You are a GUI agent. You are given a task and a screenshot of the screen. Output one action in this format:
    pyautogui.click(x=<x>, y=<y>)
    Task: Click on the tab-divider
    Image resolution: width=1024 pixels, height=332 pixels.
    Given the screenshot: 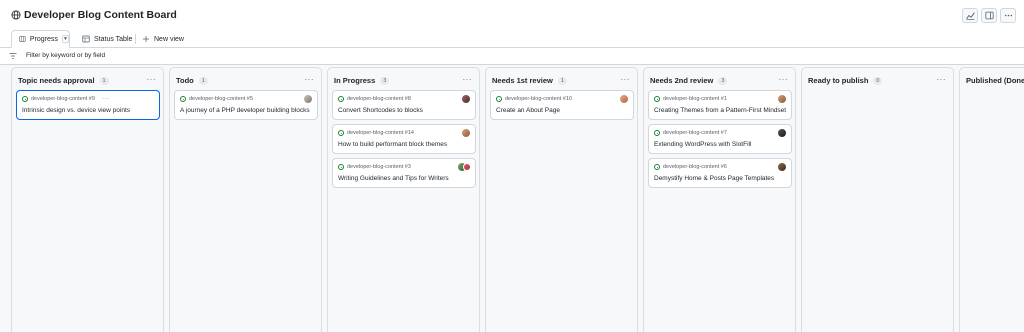 What is the action you would take?
    pyautogui.click(x=135, y=39)
    